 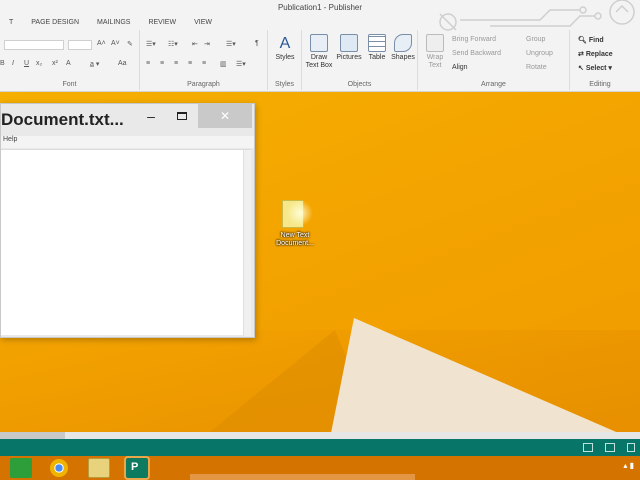 I want to click on text-effect-icon: a̲ ▾, so click(x=94, y=64).